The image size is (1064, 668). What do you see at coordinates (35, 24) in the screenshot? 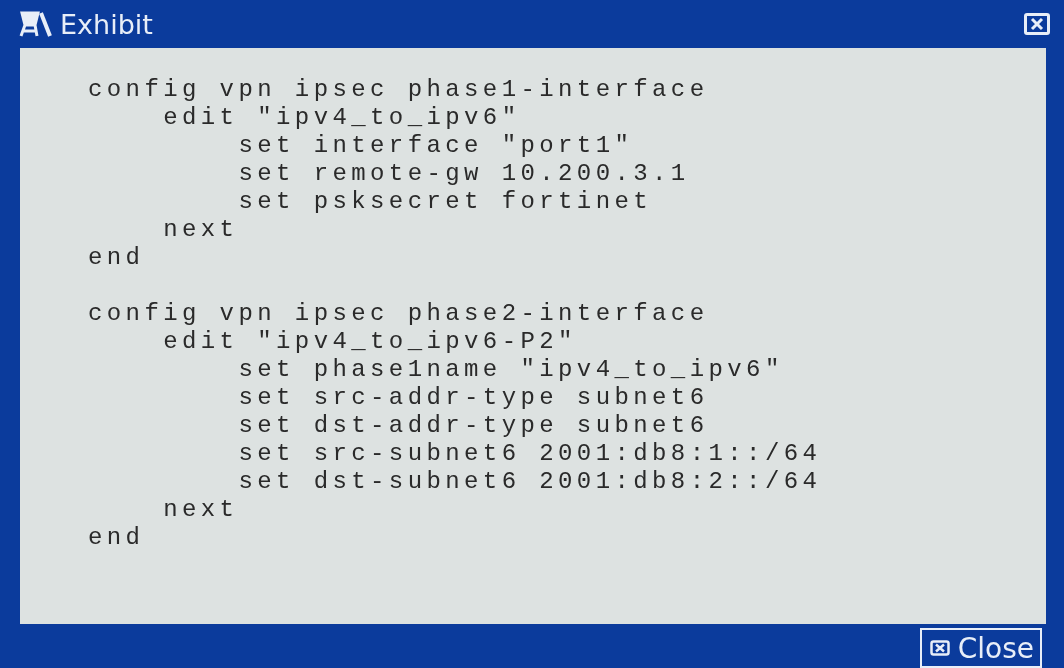
I see `easel-icon` at bounding box center [35, 24].